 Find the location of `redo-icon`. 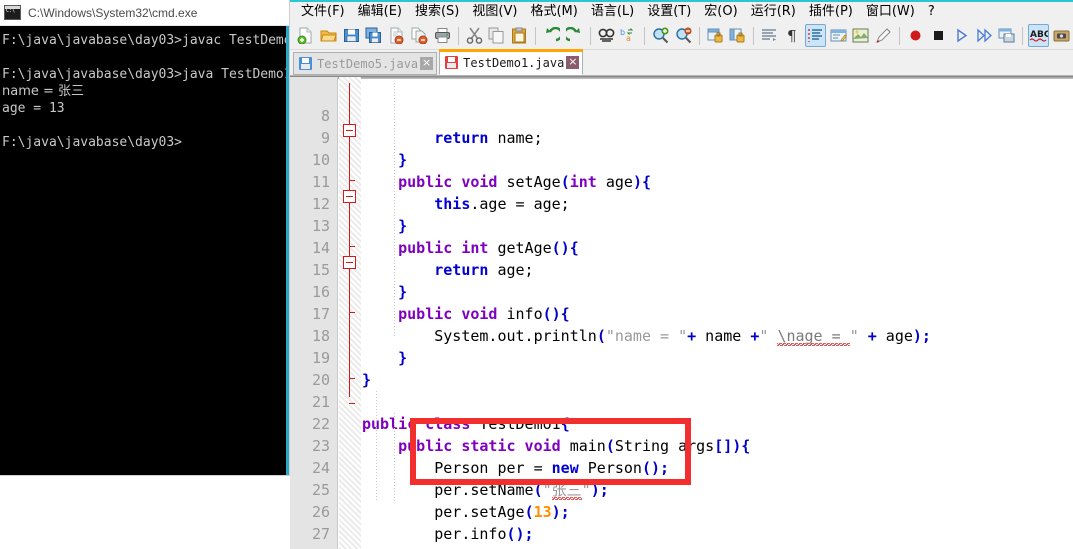

redo-icon is located at coordinates (574, 35).